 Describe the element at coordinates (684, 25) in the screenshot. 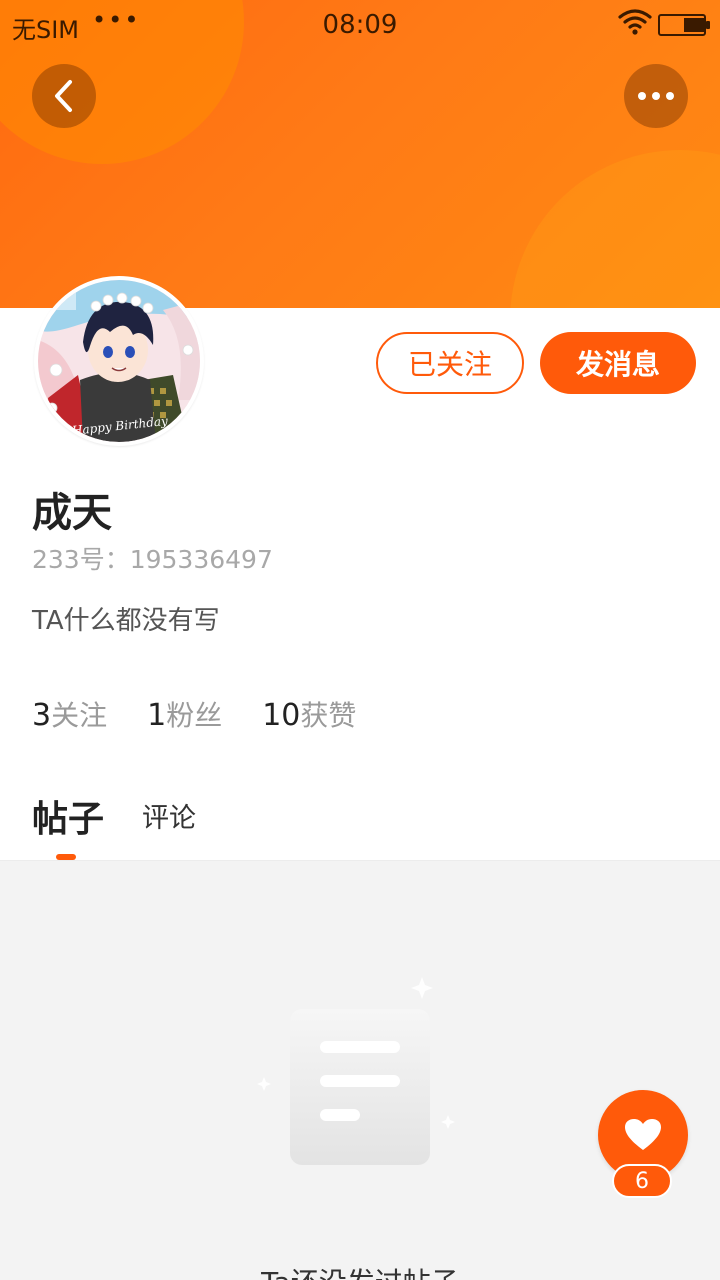

I see `battery-icon` at that location.